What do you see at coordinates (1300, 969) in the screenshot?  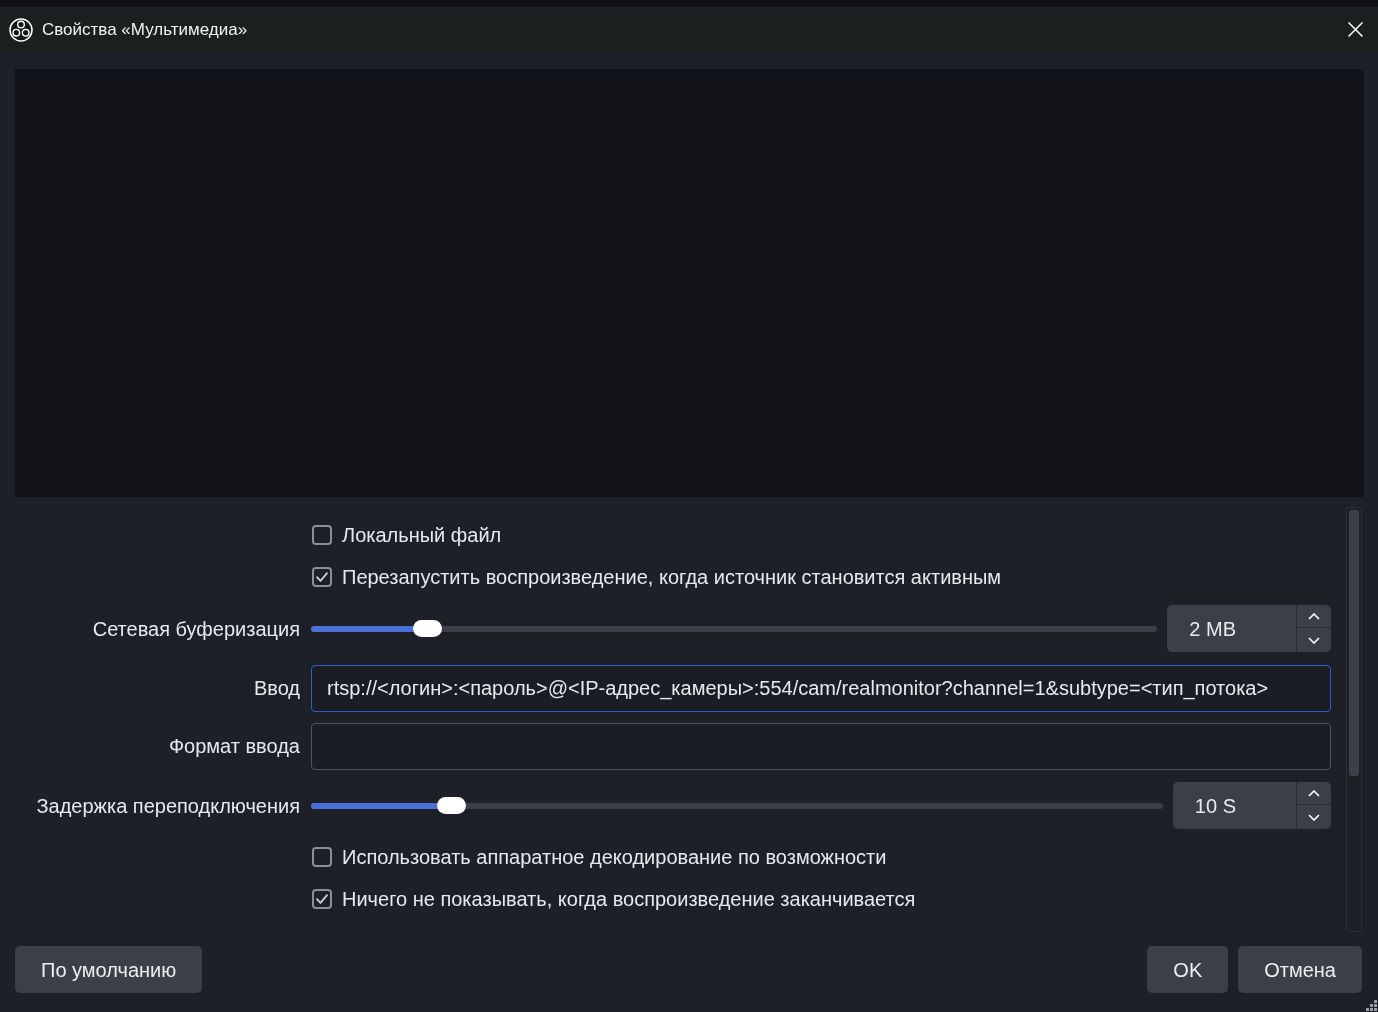 I see `cancel-button: Отмена` at bounding box center [1300, 969].